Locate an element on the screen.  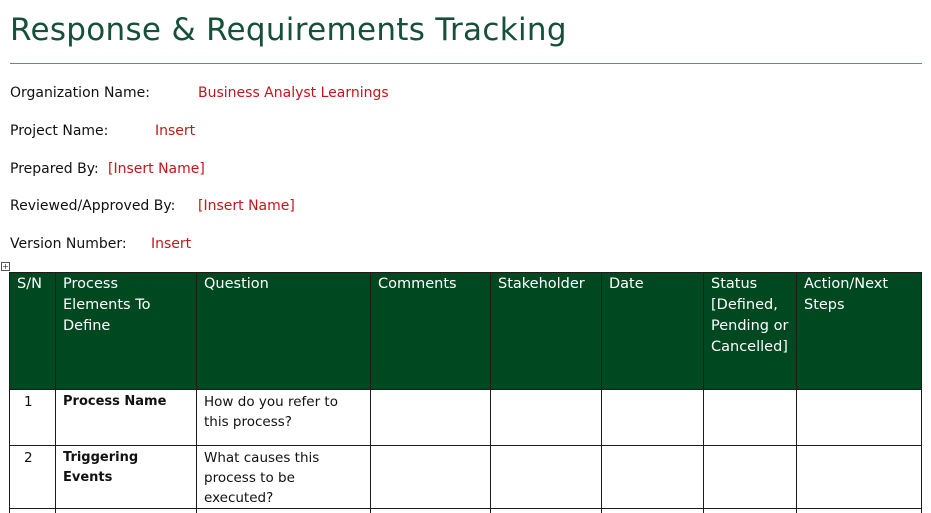
reviewed-approved-by-value: [Insert Name] is located at coordinates (246, 206).